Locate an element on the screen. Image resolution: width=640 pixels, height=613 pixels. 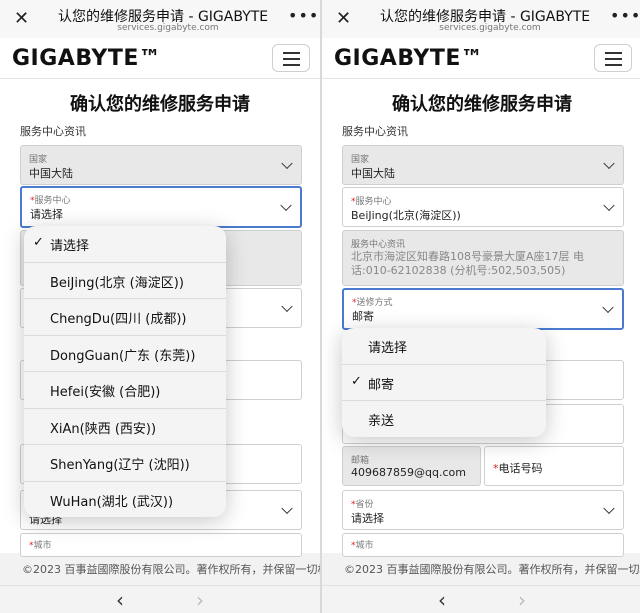
dropdown-option: ShenYang(辽宁 (沈阳)) is located at coordinates (125, 463).